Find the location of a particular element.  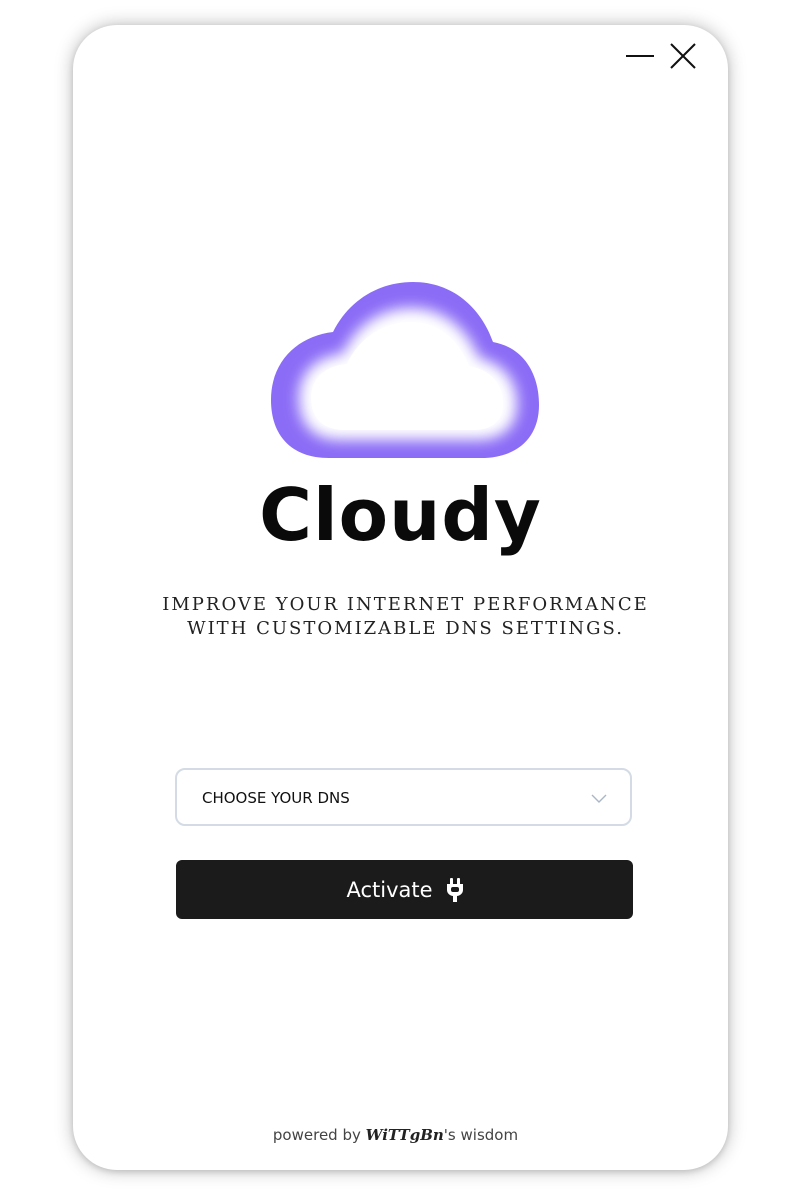

activate-button: Activate is located at coordinates (404, 889).